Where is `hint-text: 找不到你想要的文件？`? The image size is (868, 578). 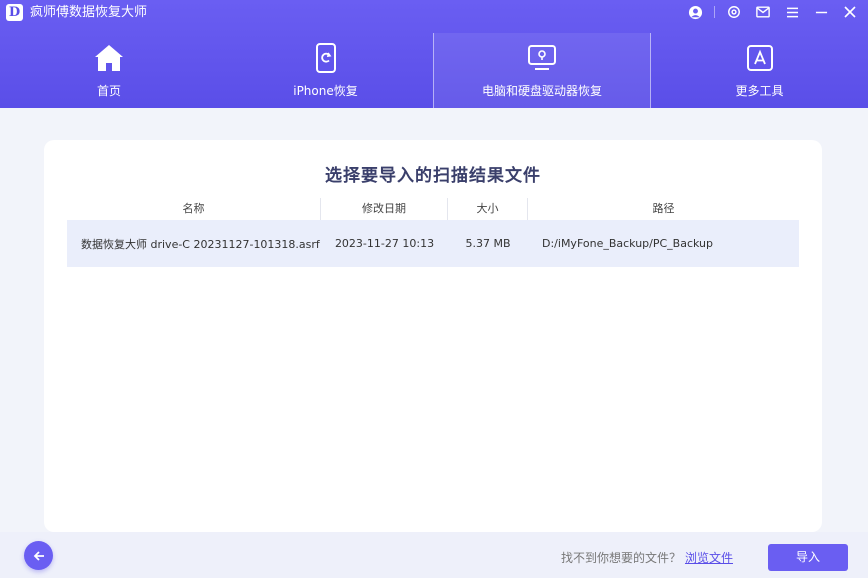 hint-text: 找不到你想要的文件？ is located at coordinates (620, 558).